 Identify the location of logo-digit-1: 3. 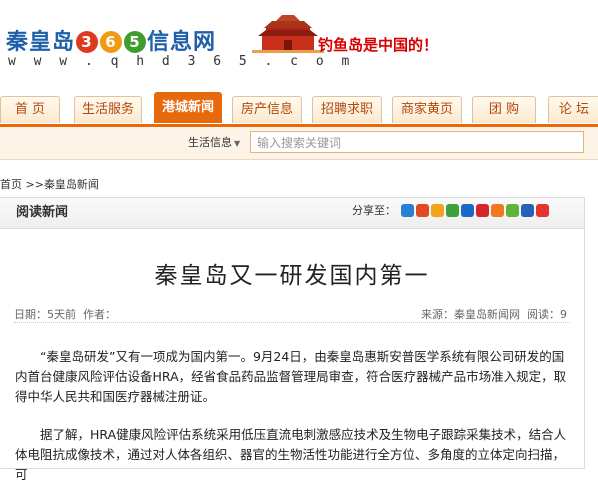
(87, 42).